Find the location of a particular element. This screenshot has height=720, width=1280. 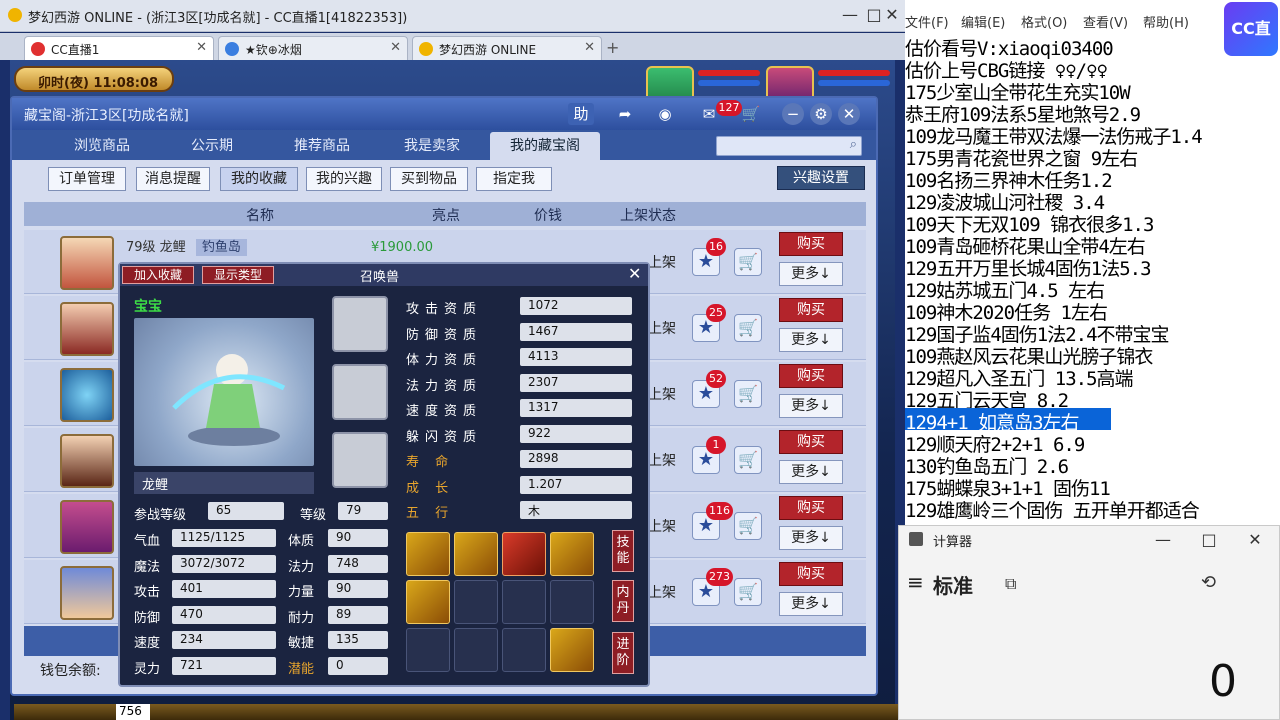

add-favorite-button: 加入收藏 is located at coordinates (158, 275).